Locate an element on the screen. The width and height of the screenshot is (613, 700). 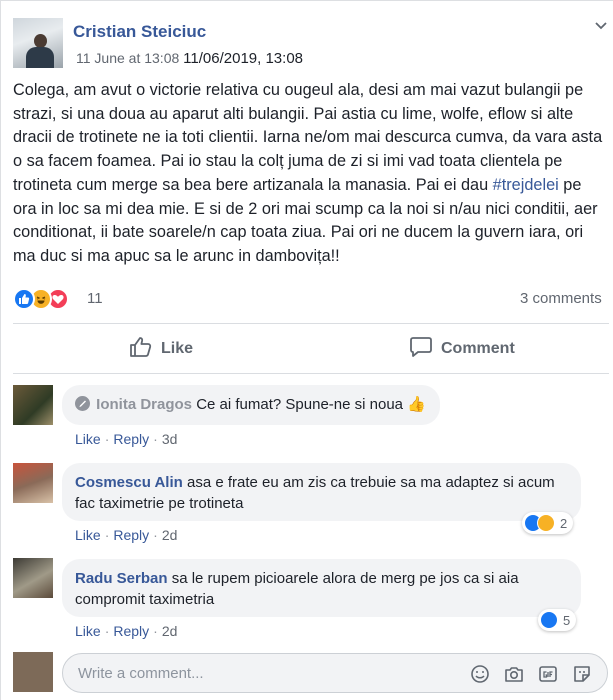
comment-reactions: 5 is located at coordinates (557, 620).